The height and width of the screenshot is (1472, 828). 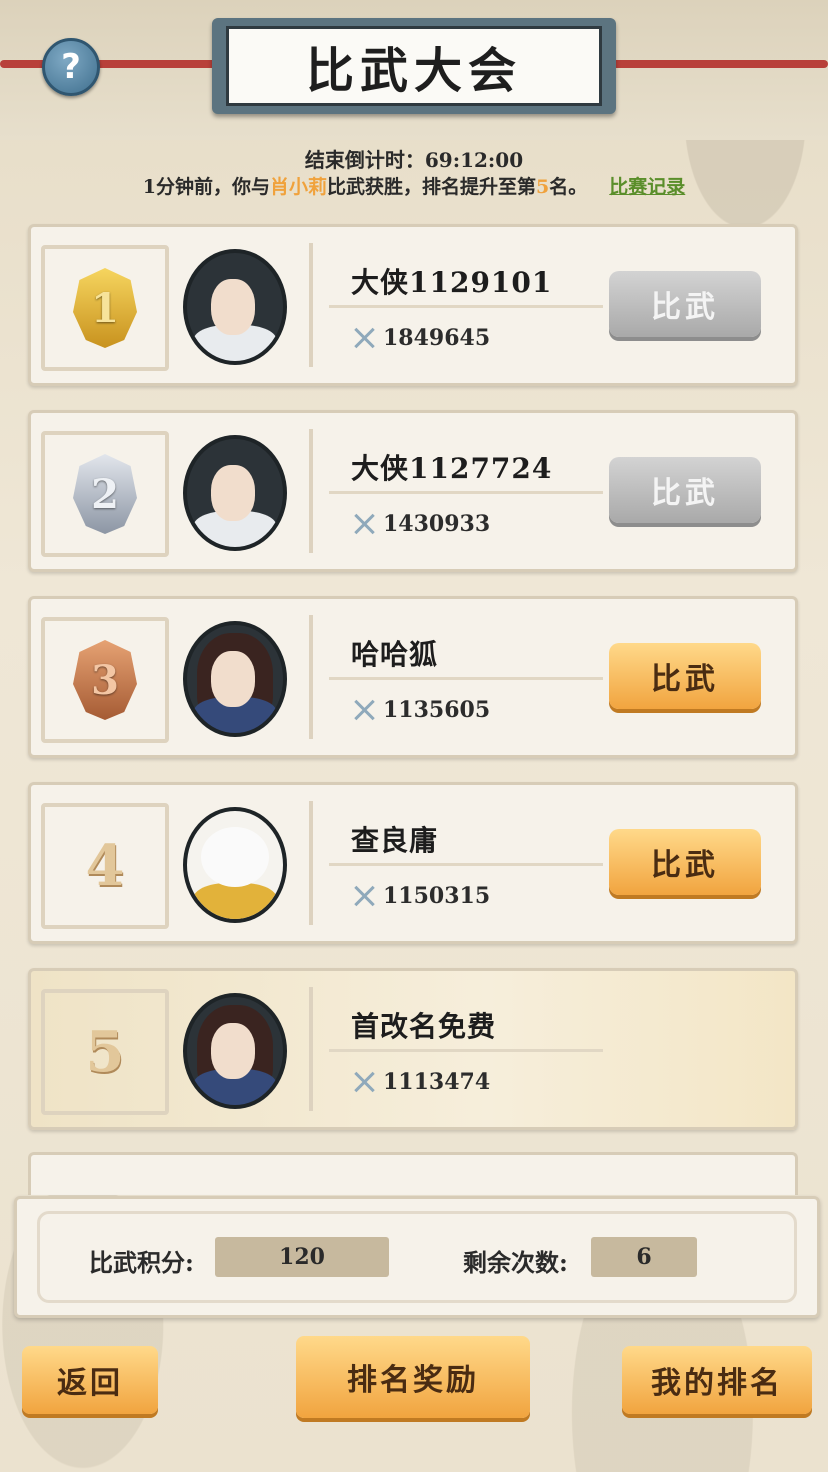 I want to click on player-power: 1849645, so click(x=421, y=338).